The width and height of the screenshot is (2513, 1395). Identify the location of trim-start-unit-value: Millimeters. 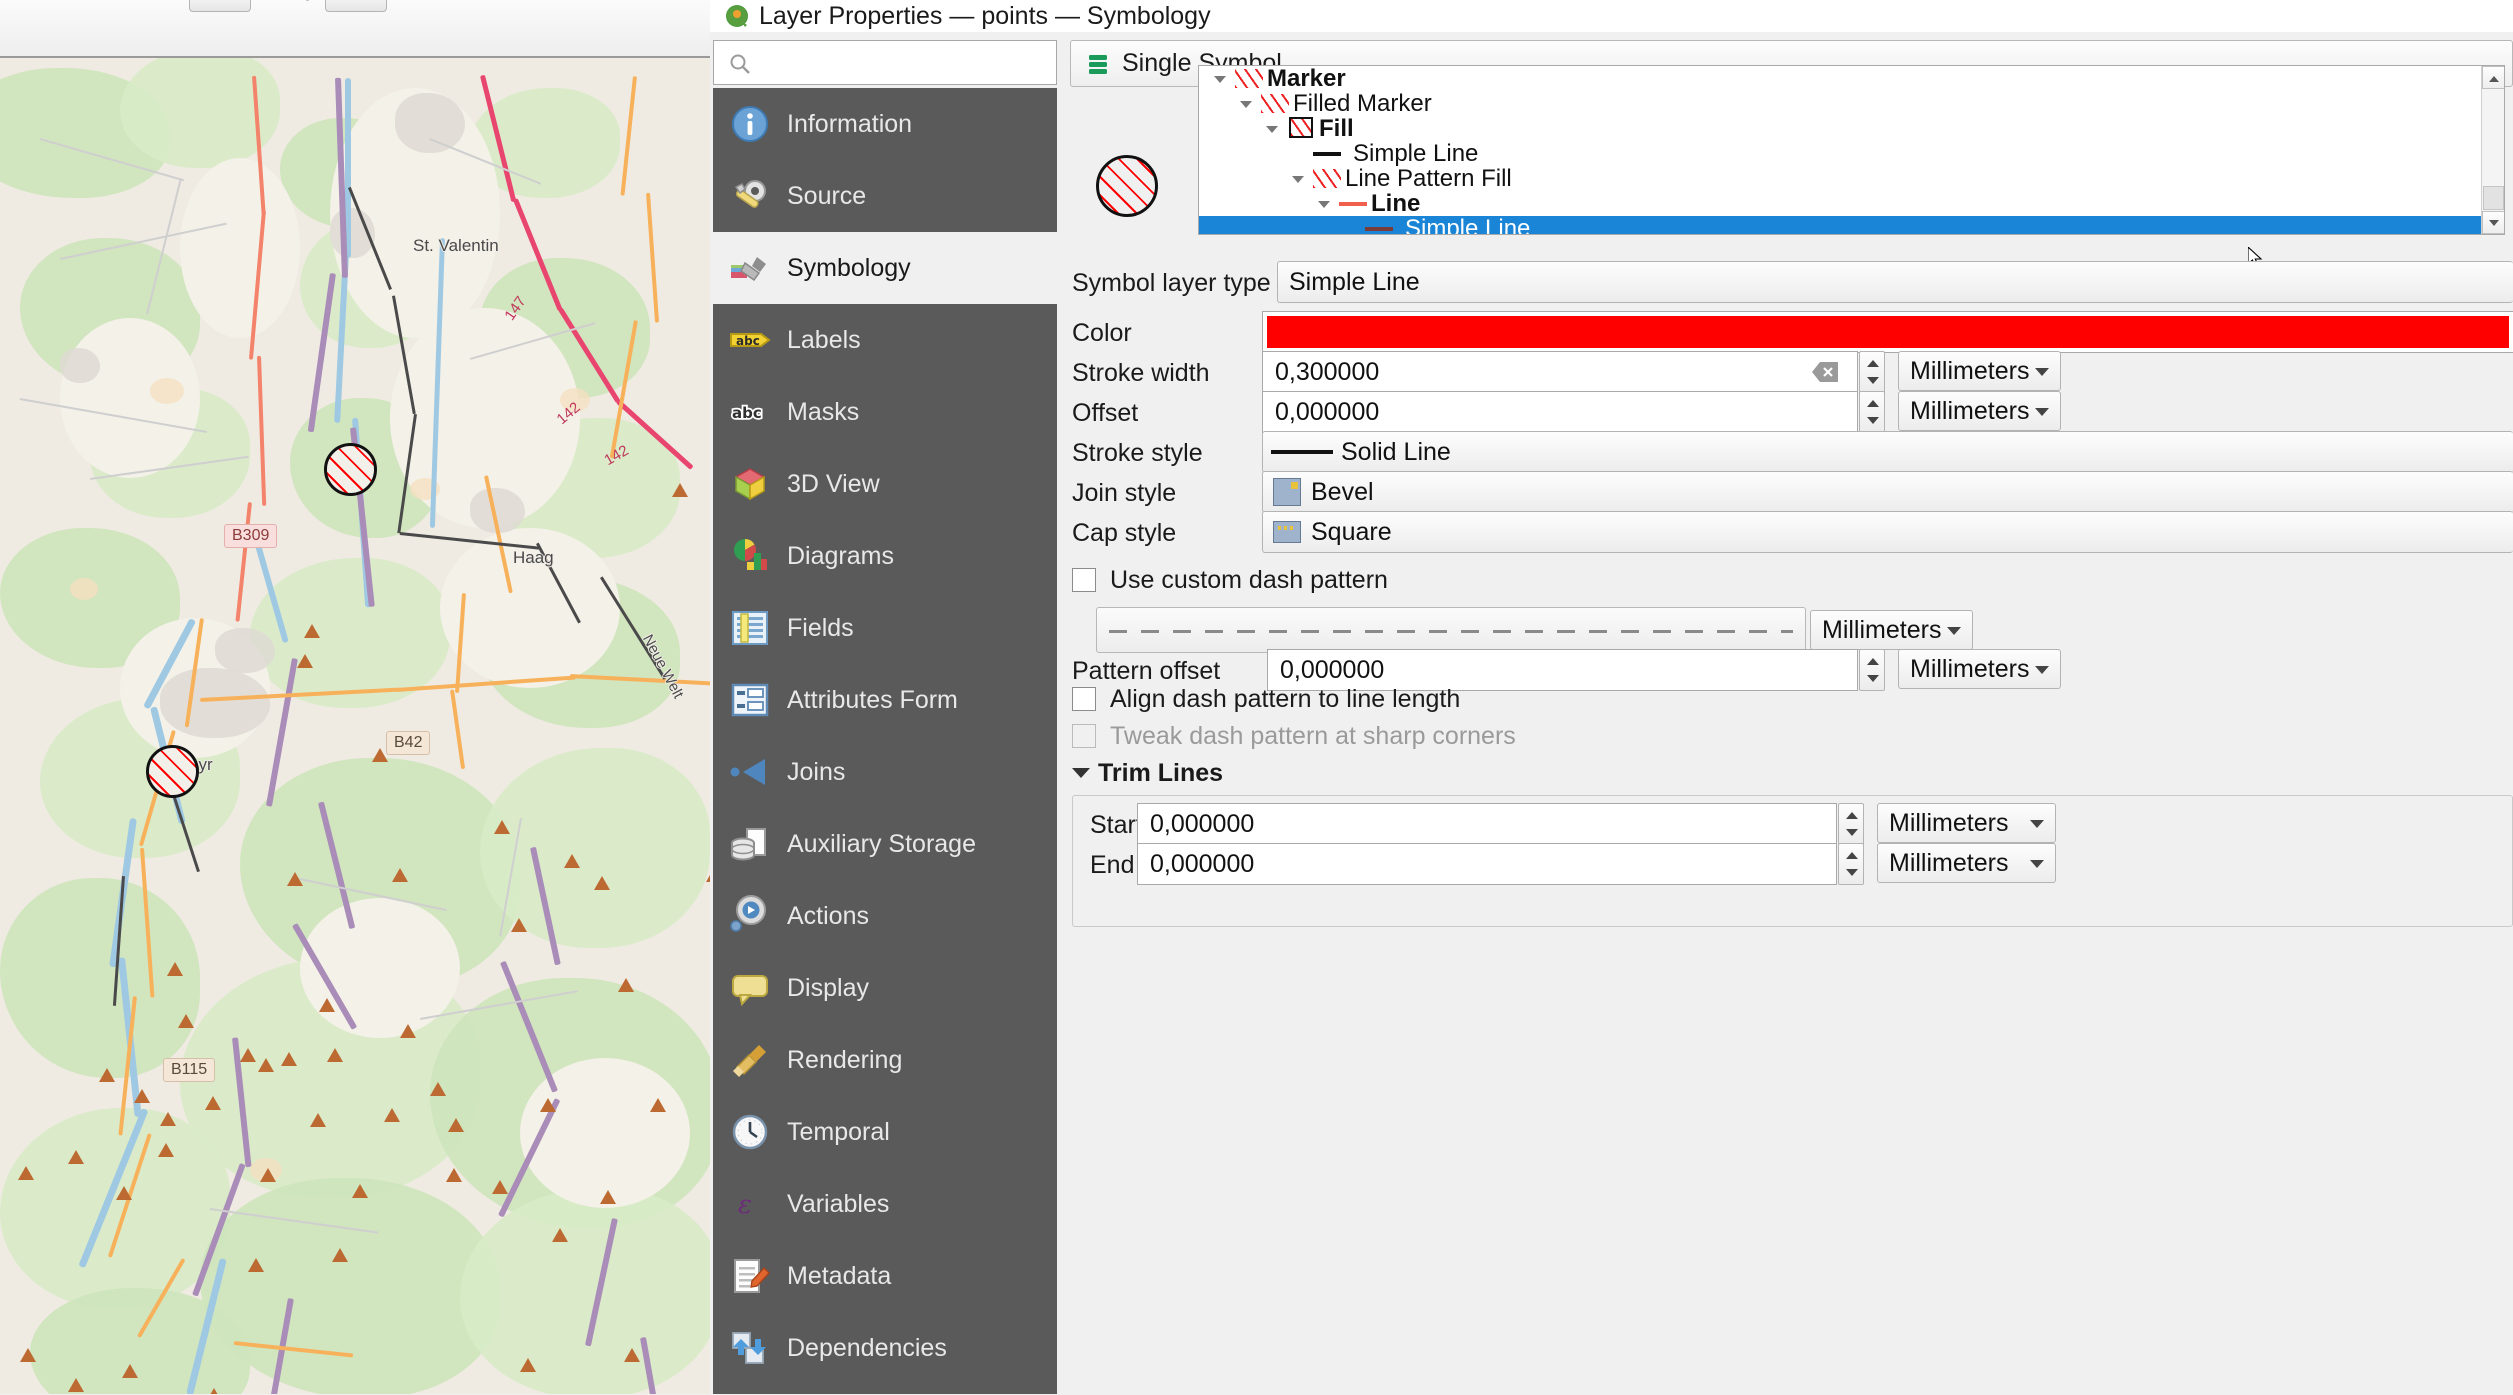
(1949, 822).